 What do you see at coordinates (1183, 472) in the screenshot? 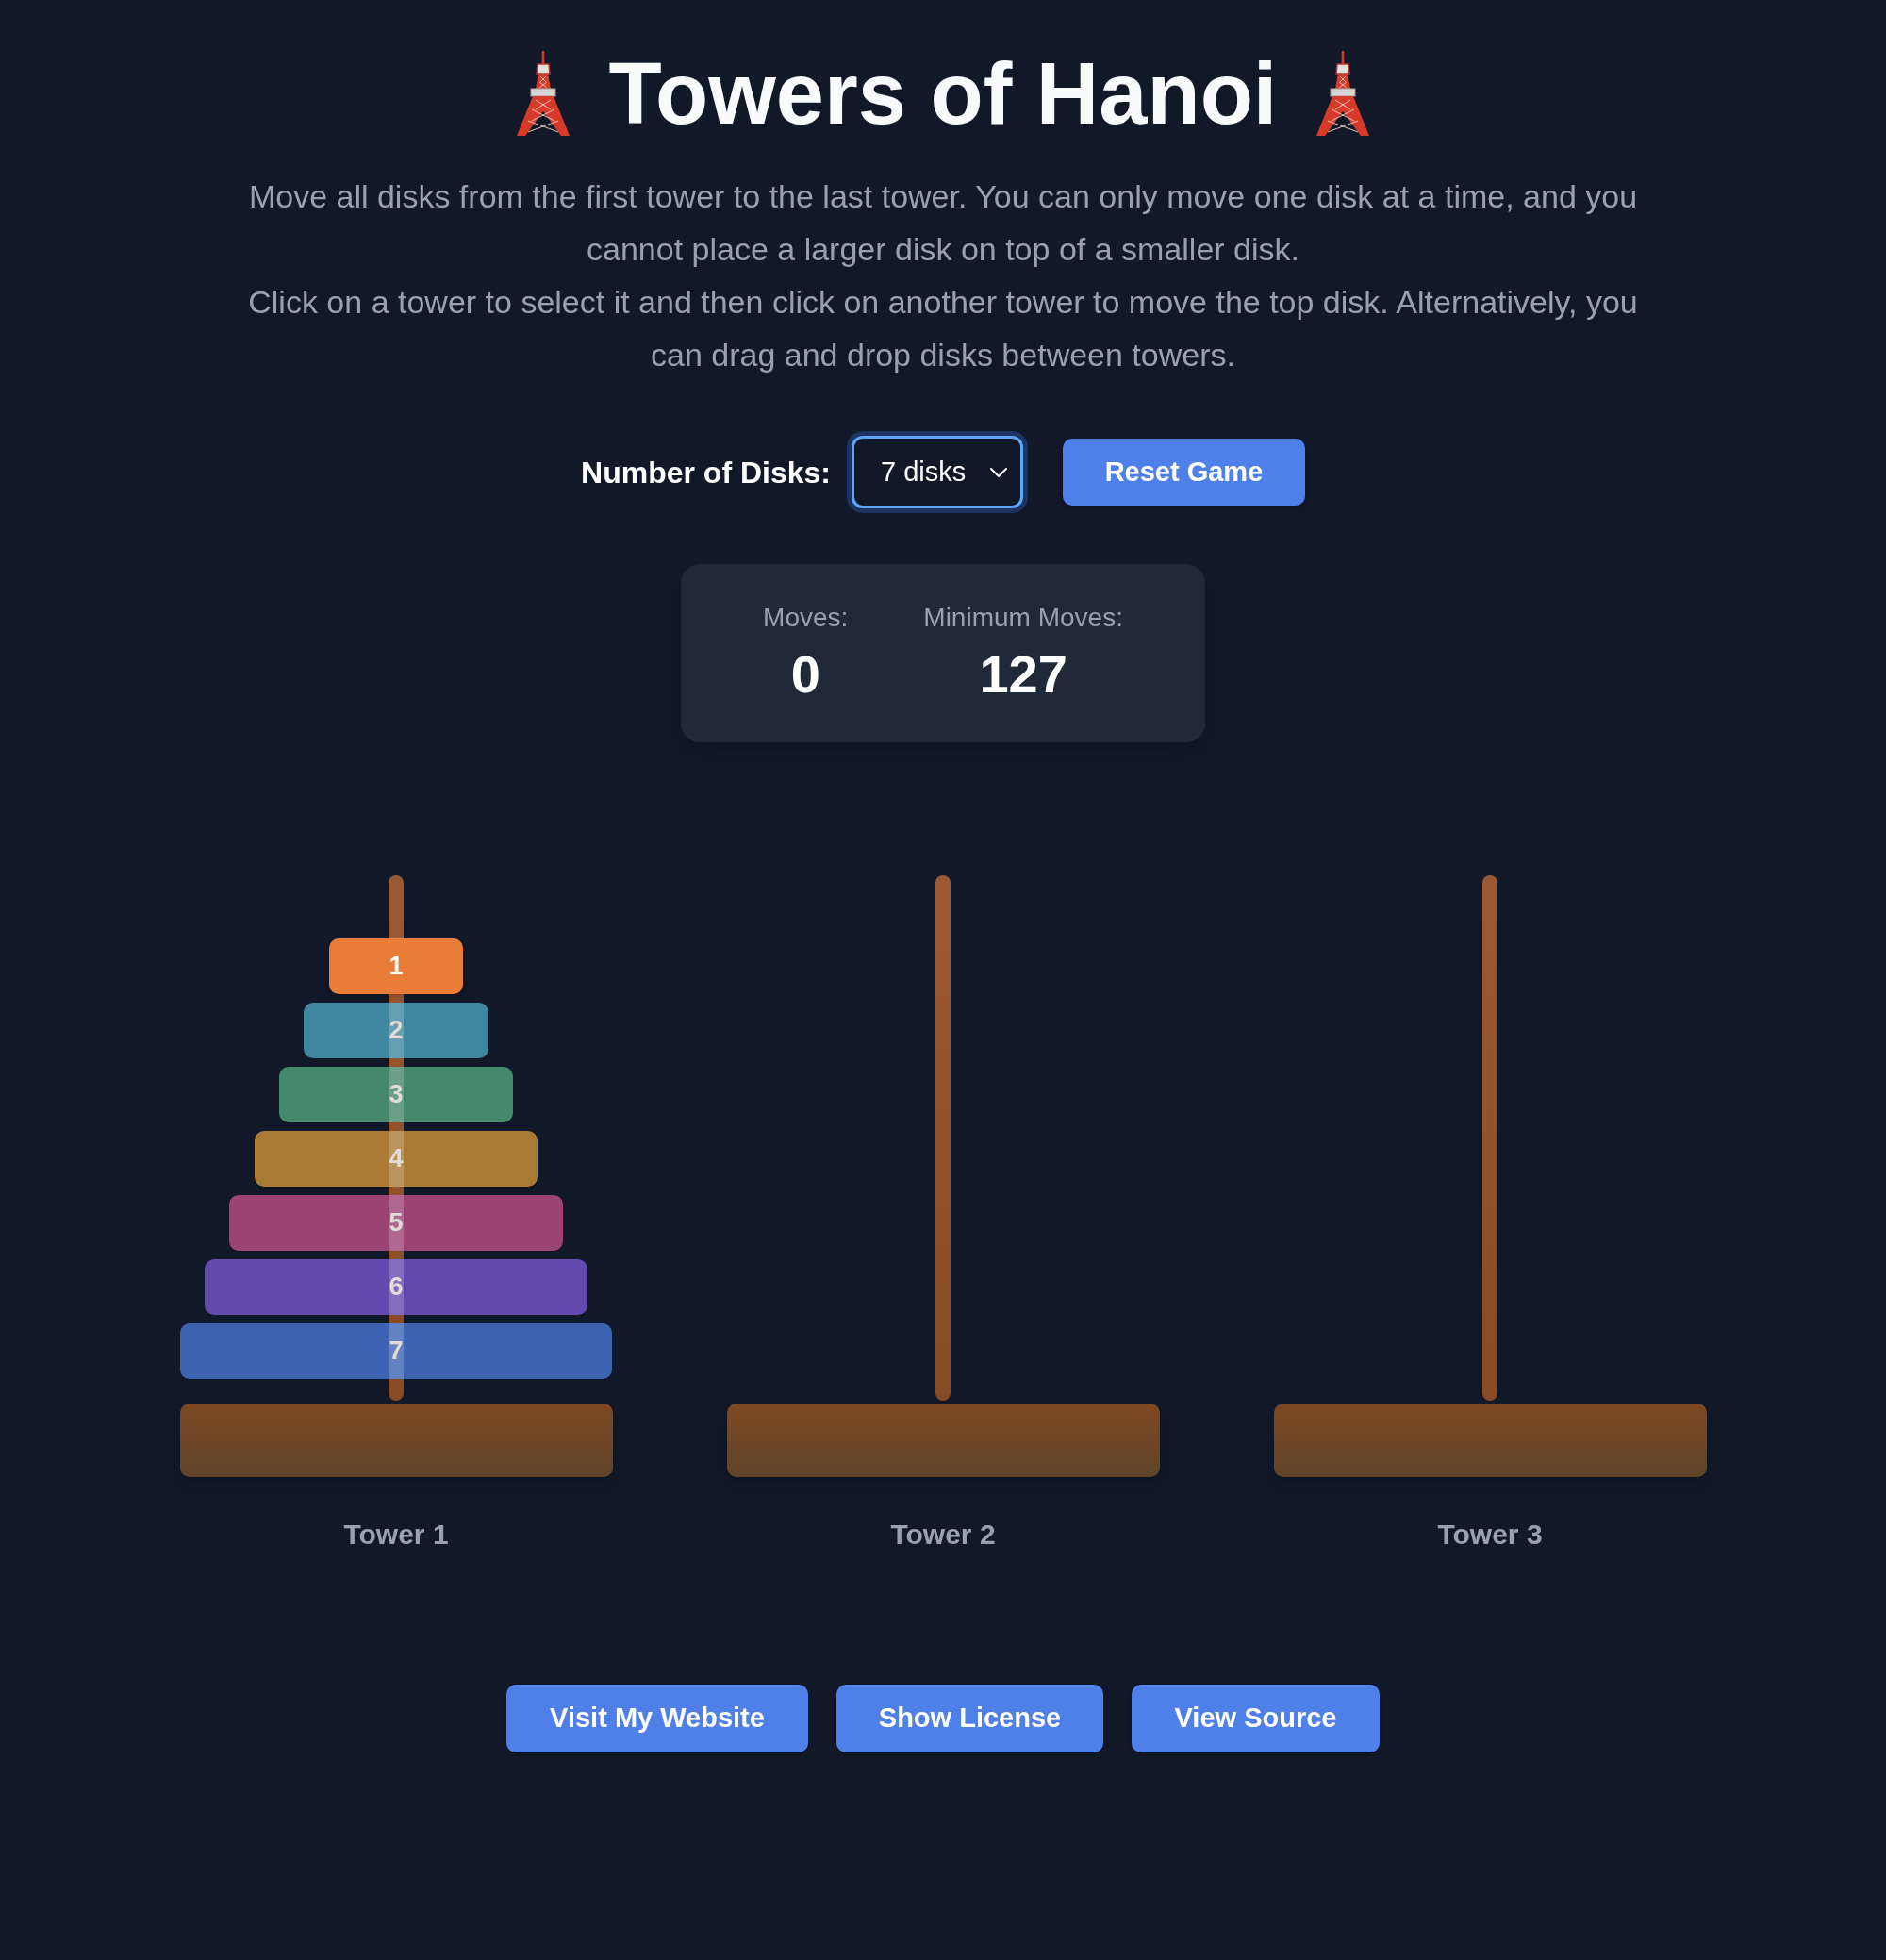
I see `reset-game-button: Reset Game` at bounding box center [1183, 472].